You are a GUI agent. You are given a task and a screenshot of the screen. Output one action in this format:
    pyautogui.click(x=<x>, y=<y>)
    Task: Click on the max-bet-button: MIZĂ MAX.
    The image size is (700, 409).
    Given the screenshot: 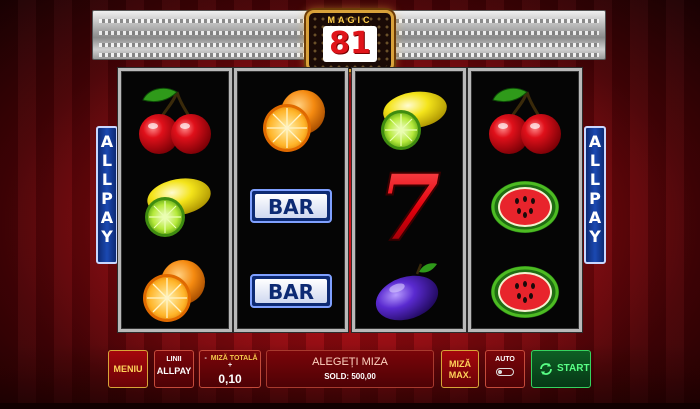 What is the action you would take?
    pyautogui.click(x=460, y=369)
    